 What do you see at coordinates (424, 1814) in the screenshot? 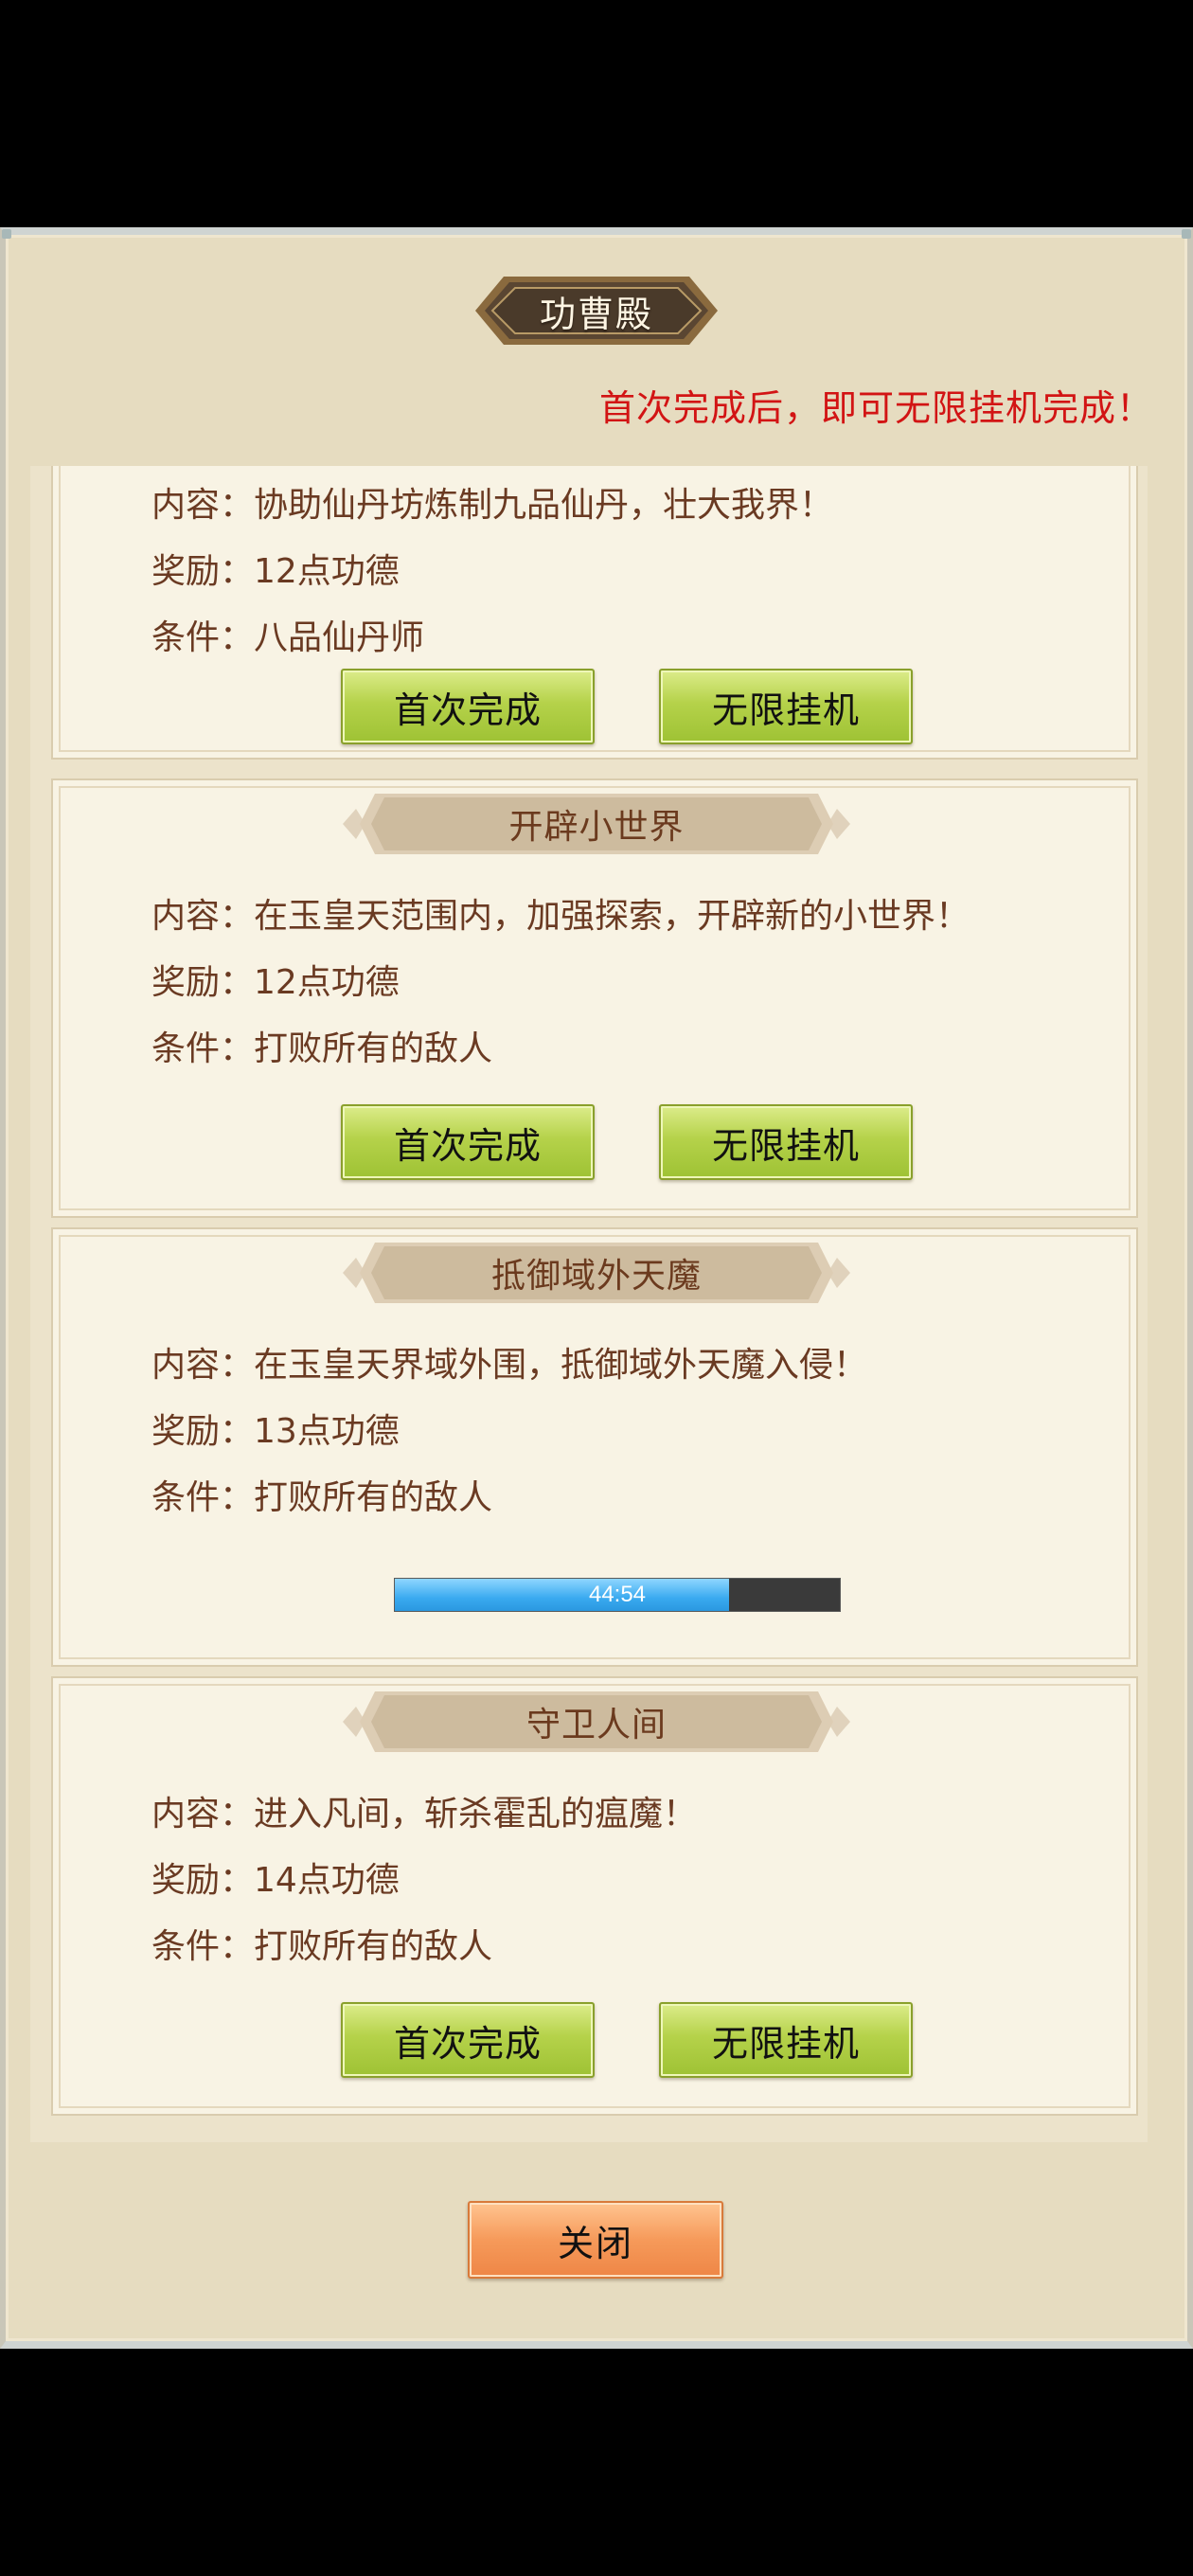
I see `task-content: 内容：进入凡间，斩杀霍乱的瘟魔！` at bounding box center [424, 1814].